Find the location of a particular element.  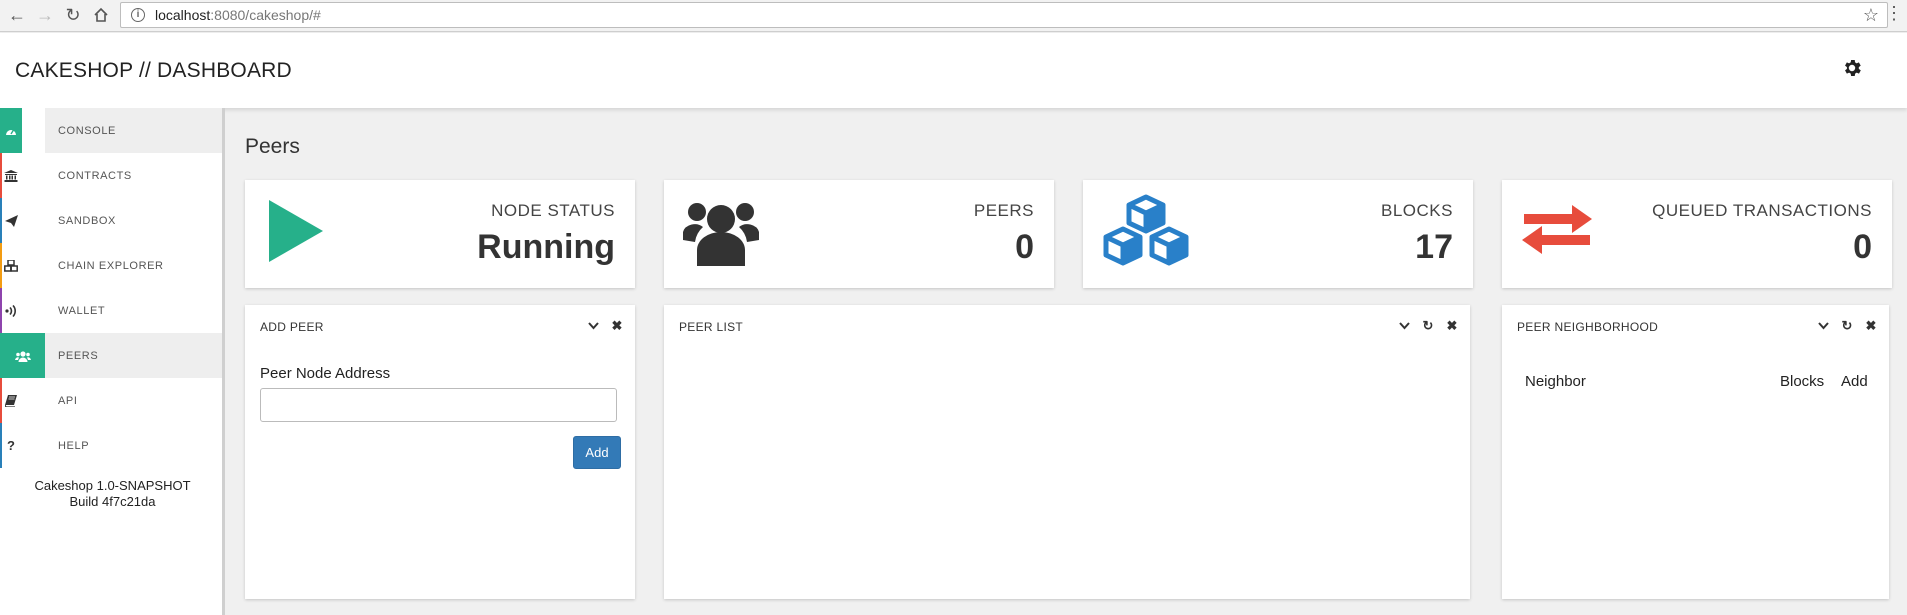

peer-address-label: Peer Node Address is located at coordinates (325, 373).